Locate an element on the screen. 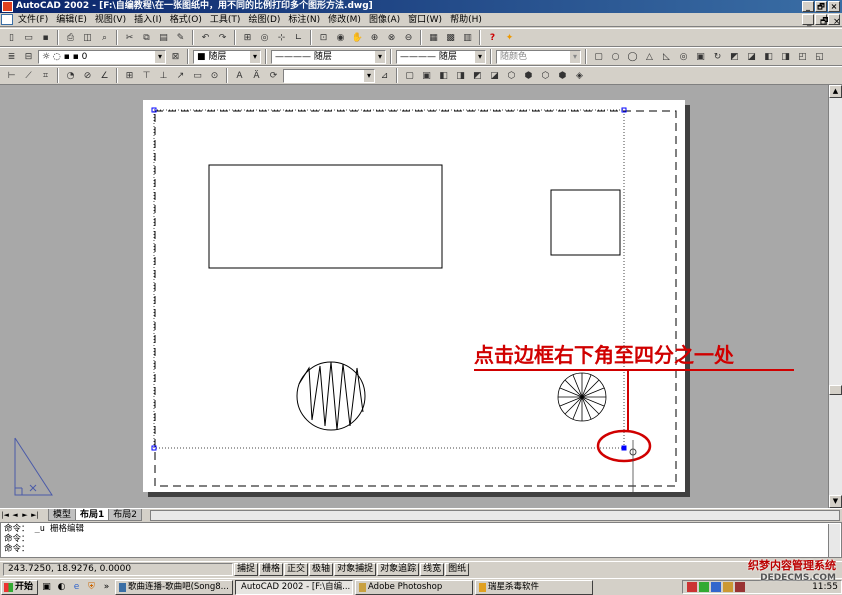 The image size is (842, 595). tab-prev-button: ◄ is located at coordinates (15, 515).